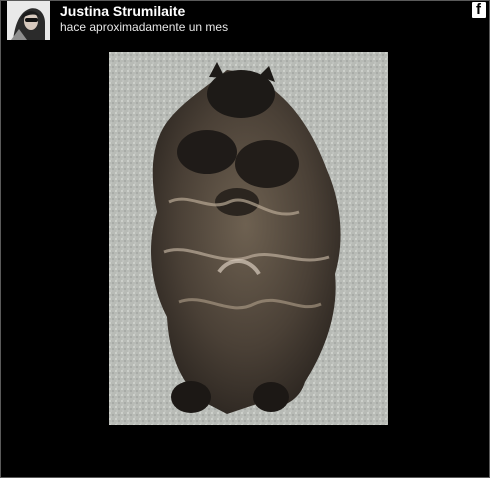 This screenshot has width=490, height=478. What do you see at coordinates (144, 27) in the screenshot?
I see `post-timestamp: hace aproximadamente un mes` at bounding box center [144, 27].